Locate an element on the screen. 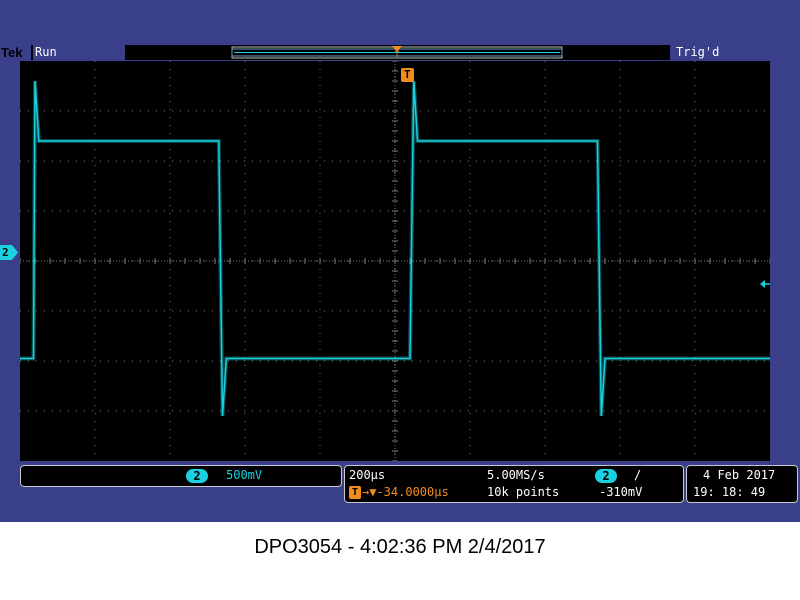  horizontal-delay: →▼-34.0000µs is located at coordinates (405, 492).